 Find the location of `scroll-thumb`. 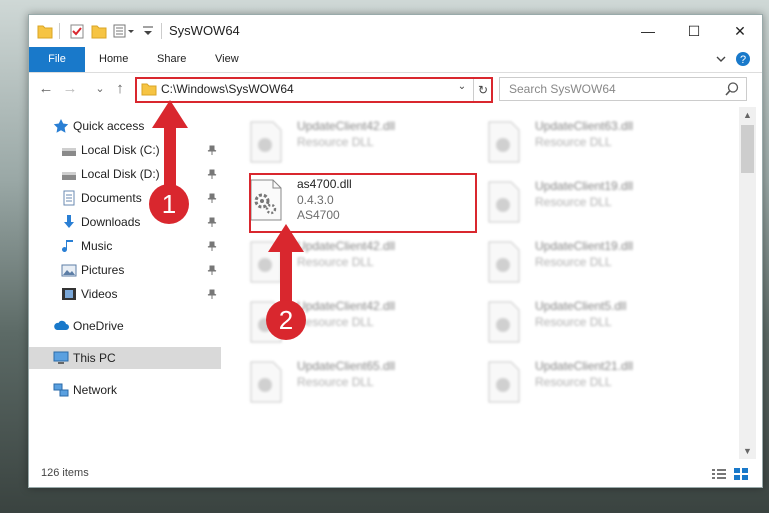

scroll-thumb is located at coordinates (747, 149).